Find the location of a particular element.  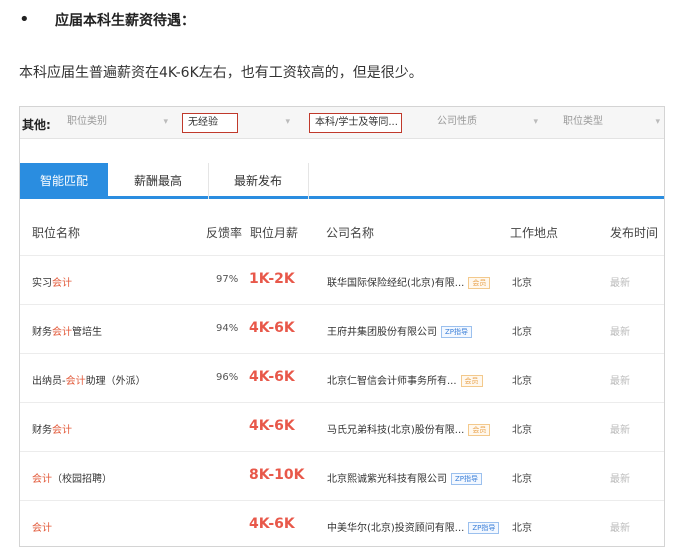

table-header: 职位名称 反馈率 职位月薪 公司名称 工作地点 发布时间 is located at coordinates (342, 232).